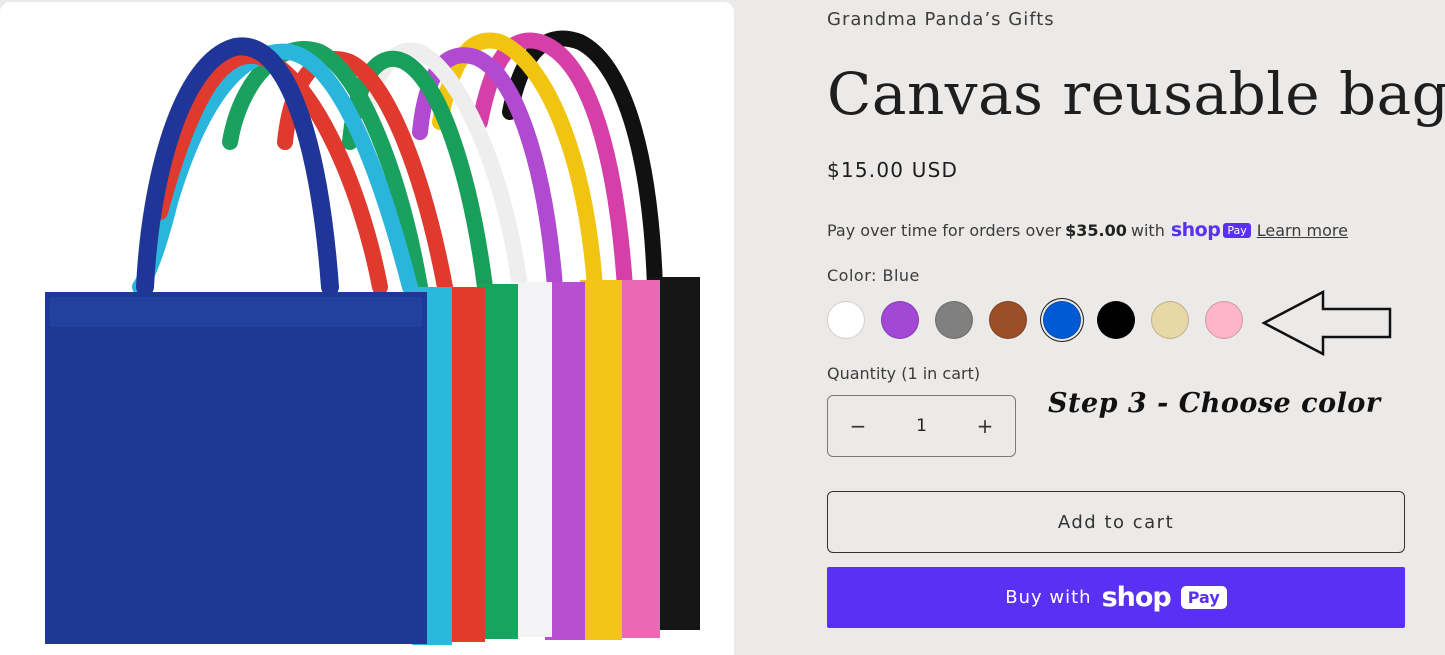 Image resolution: width=1445 pixels, height=655 pixels. I want to click on quantity-stepper: − +, so click(921, 426).